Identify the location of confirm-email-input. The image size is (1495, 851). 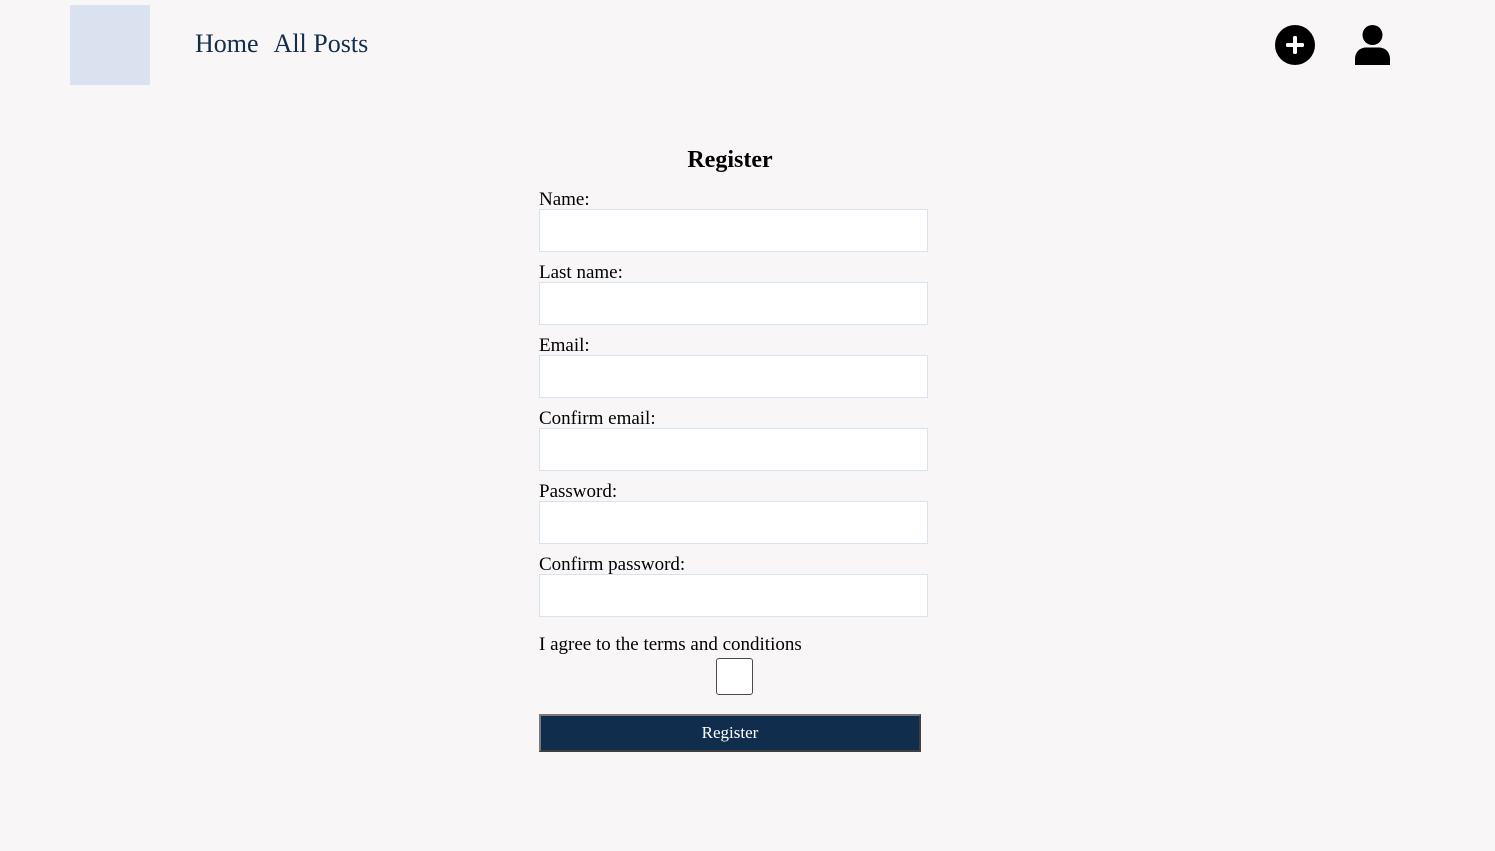
(733, 449).